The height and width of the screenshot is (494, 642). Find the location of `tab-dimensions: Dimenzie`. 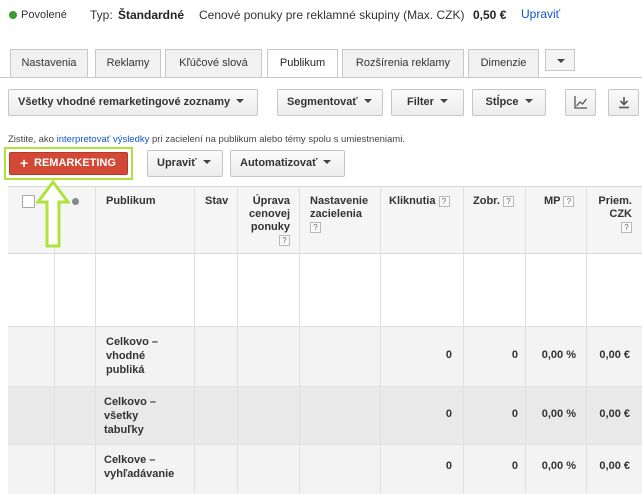

tab-dimensions: Dimenzie is located at coordinates (503, 63).